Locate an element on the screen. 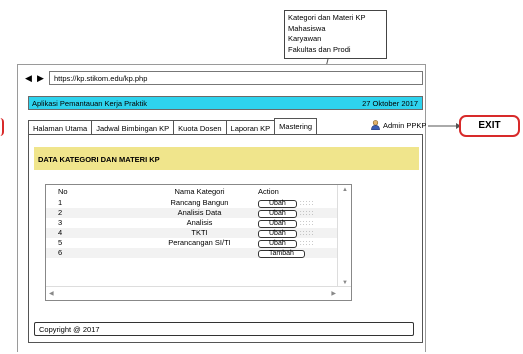 Image resolution: width=523 pixels, height=354 pixels. tab-mastering: Mastering is located at coordinates (296, 126).